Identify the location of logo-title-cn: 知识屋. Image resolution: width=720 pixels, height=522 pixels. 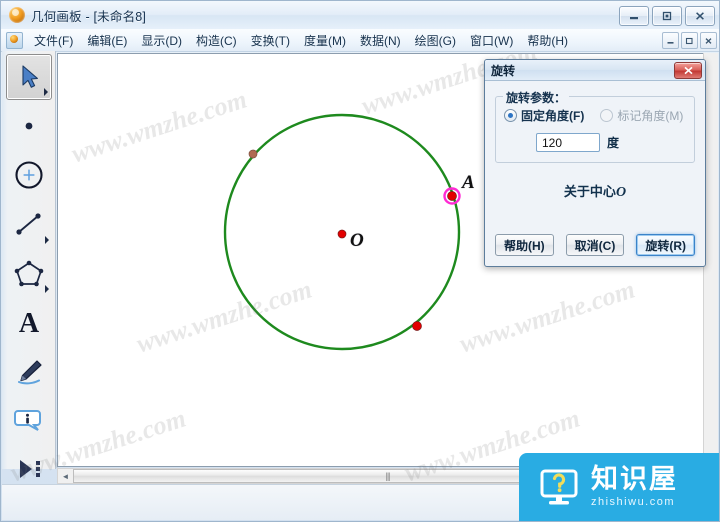
(634, 479).